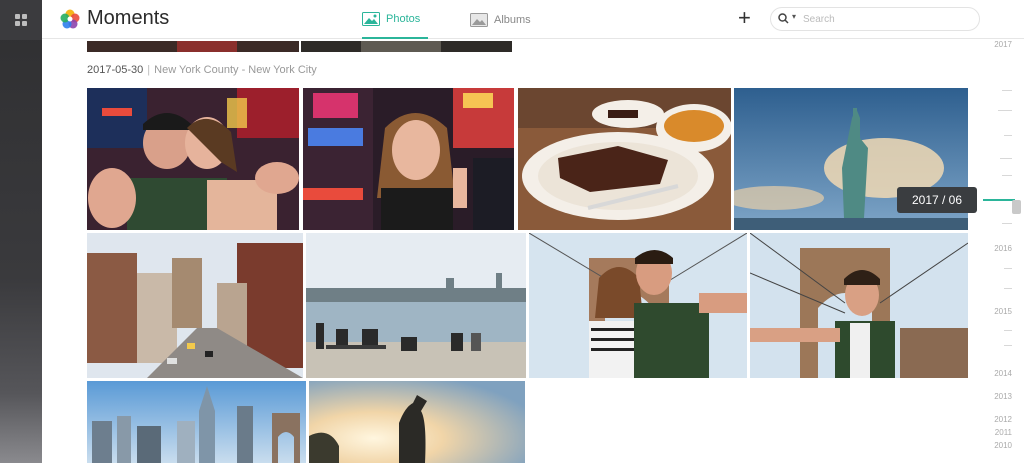 This screenshot has width=1024, height=463. I want to click on search-box: ▾, so click(875, 19).